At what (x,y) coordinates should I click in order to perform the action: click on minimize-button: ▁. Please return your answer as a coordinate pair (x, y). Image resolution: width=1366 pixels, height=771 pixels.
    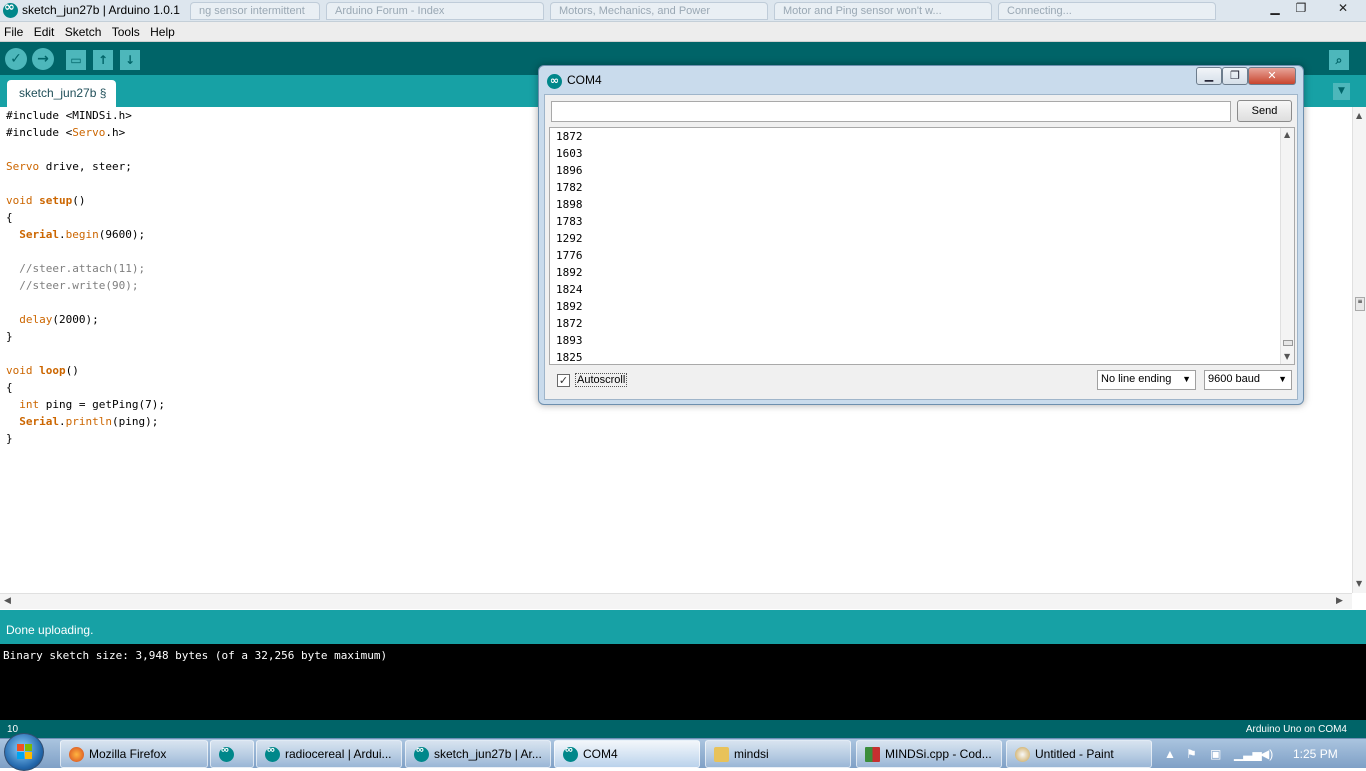
    Looking at the image, I should click on (1275, 9).